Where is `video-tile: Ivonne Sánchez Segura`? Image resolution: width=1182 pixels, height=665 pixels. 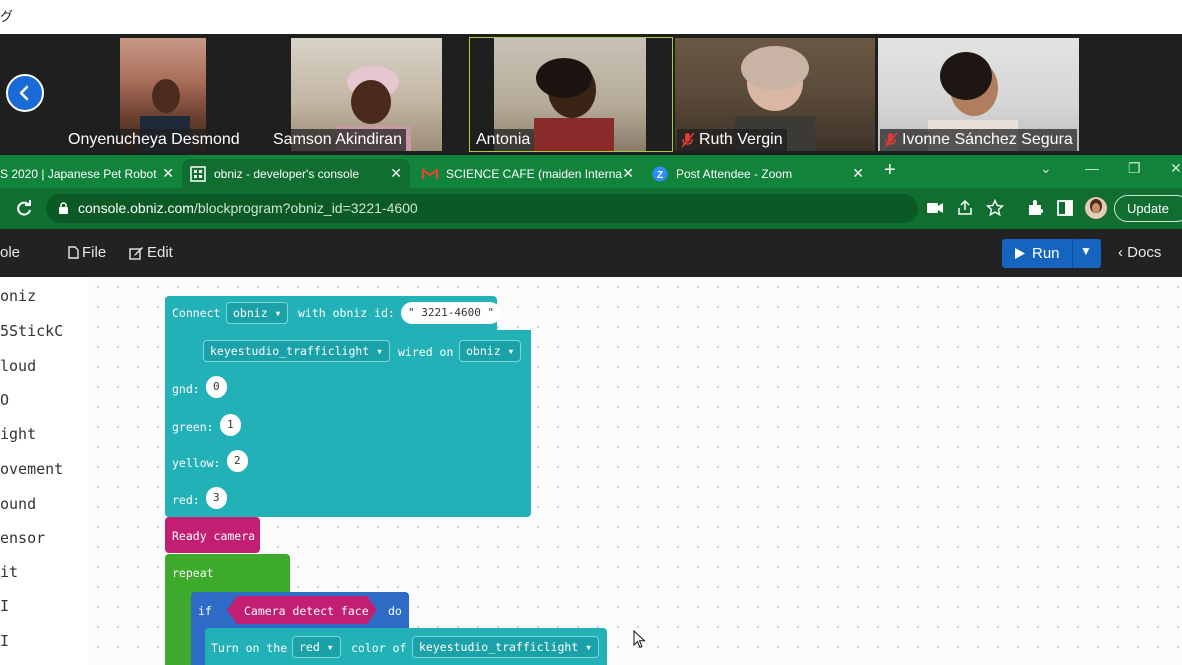
video-tile: Ivonne Sánchez Segura is located at coordinates (978, 94).